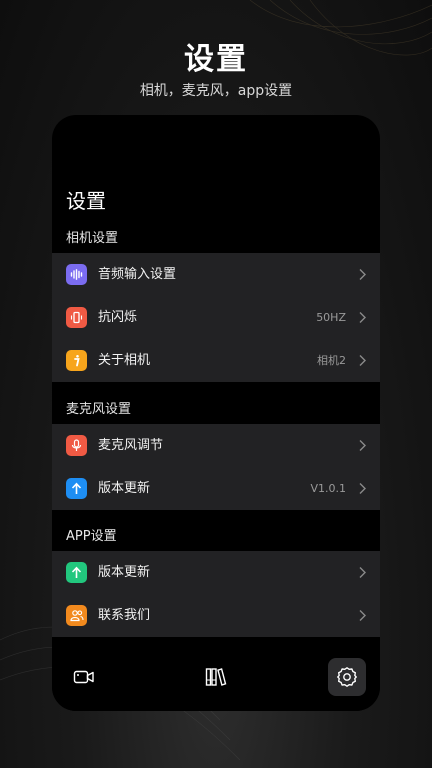 The height and width of the screenshot is (768, 432). I want to click on list-item-microphone-adjust: 麦克风调节, so click(216, 445).